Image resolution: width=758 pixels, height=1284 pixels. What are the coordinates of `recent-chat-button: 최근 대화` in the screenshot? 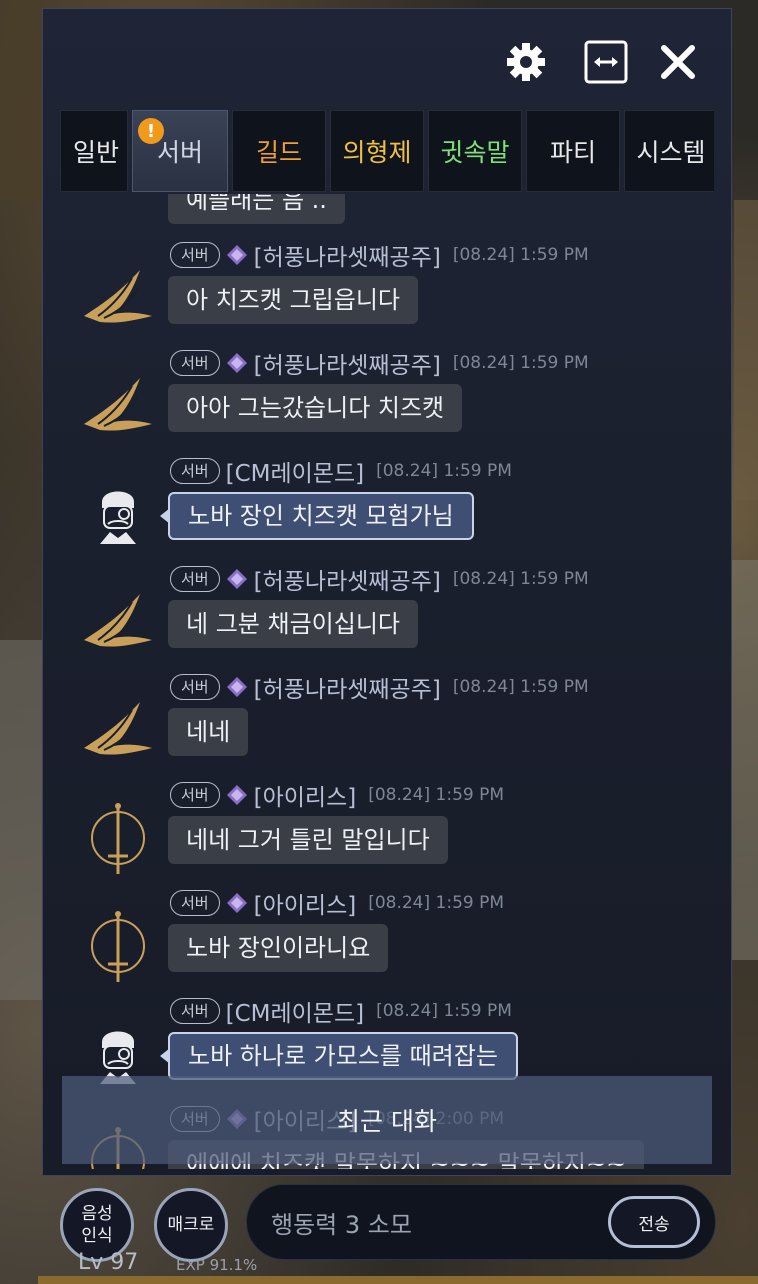 It's located at (387, 1120).